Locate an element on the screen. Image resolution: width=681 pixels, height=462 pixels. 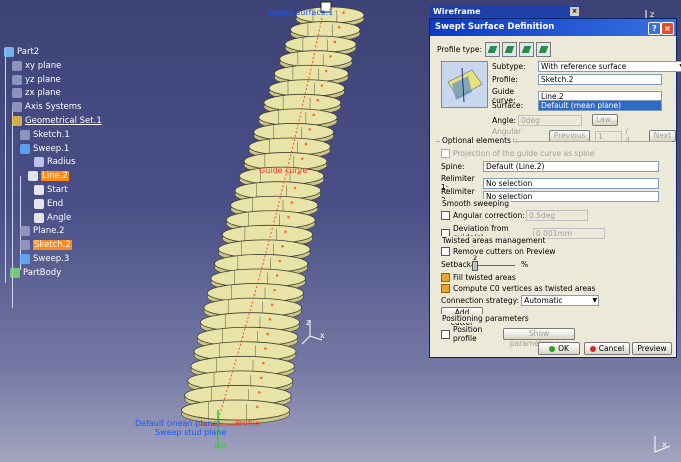
profile-type-explicit-icon is located at coordinates (492, 49).